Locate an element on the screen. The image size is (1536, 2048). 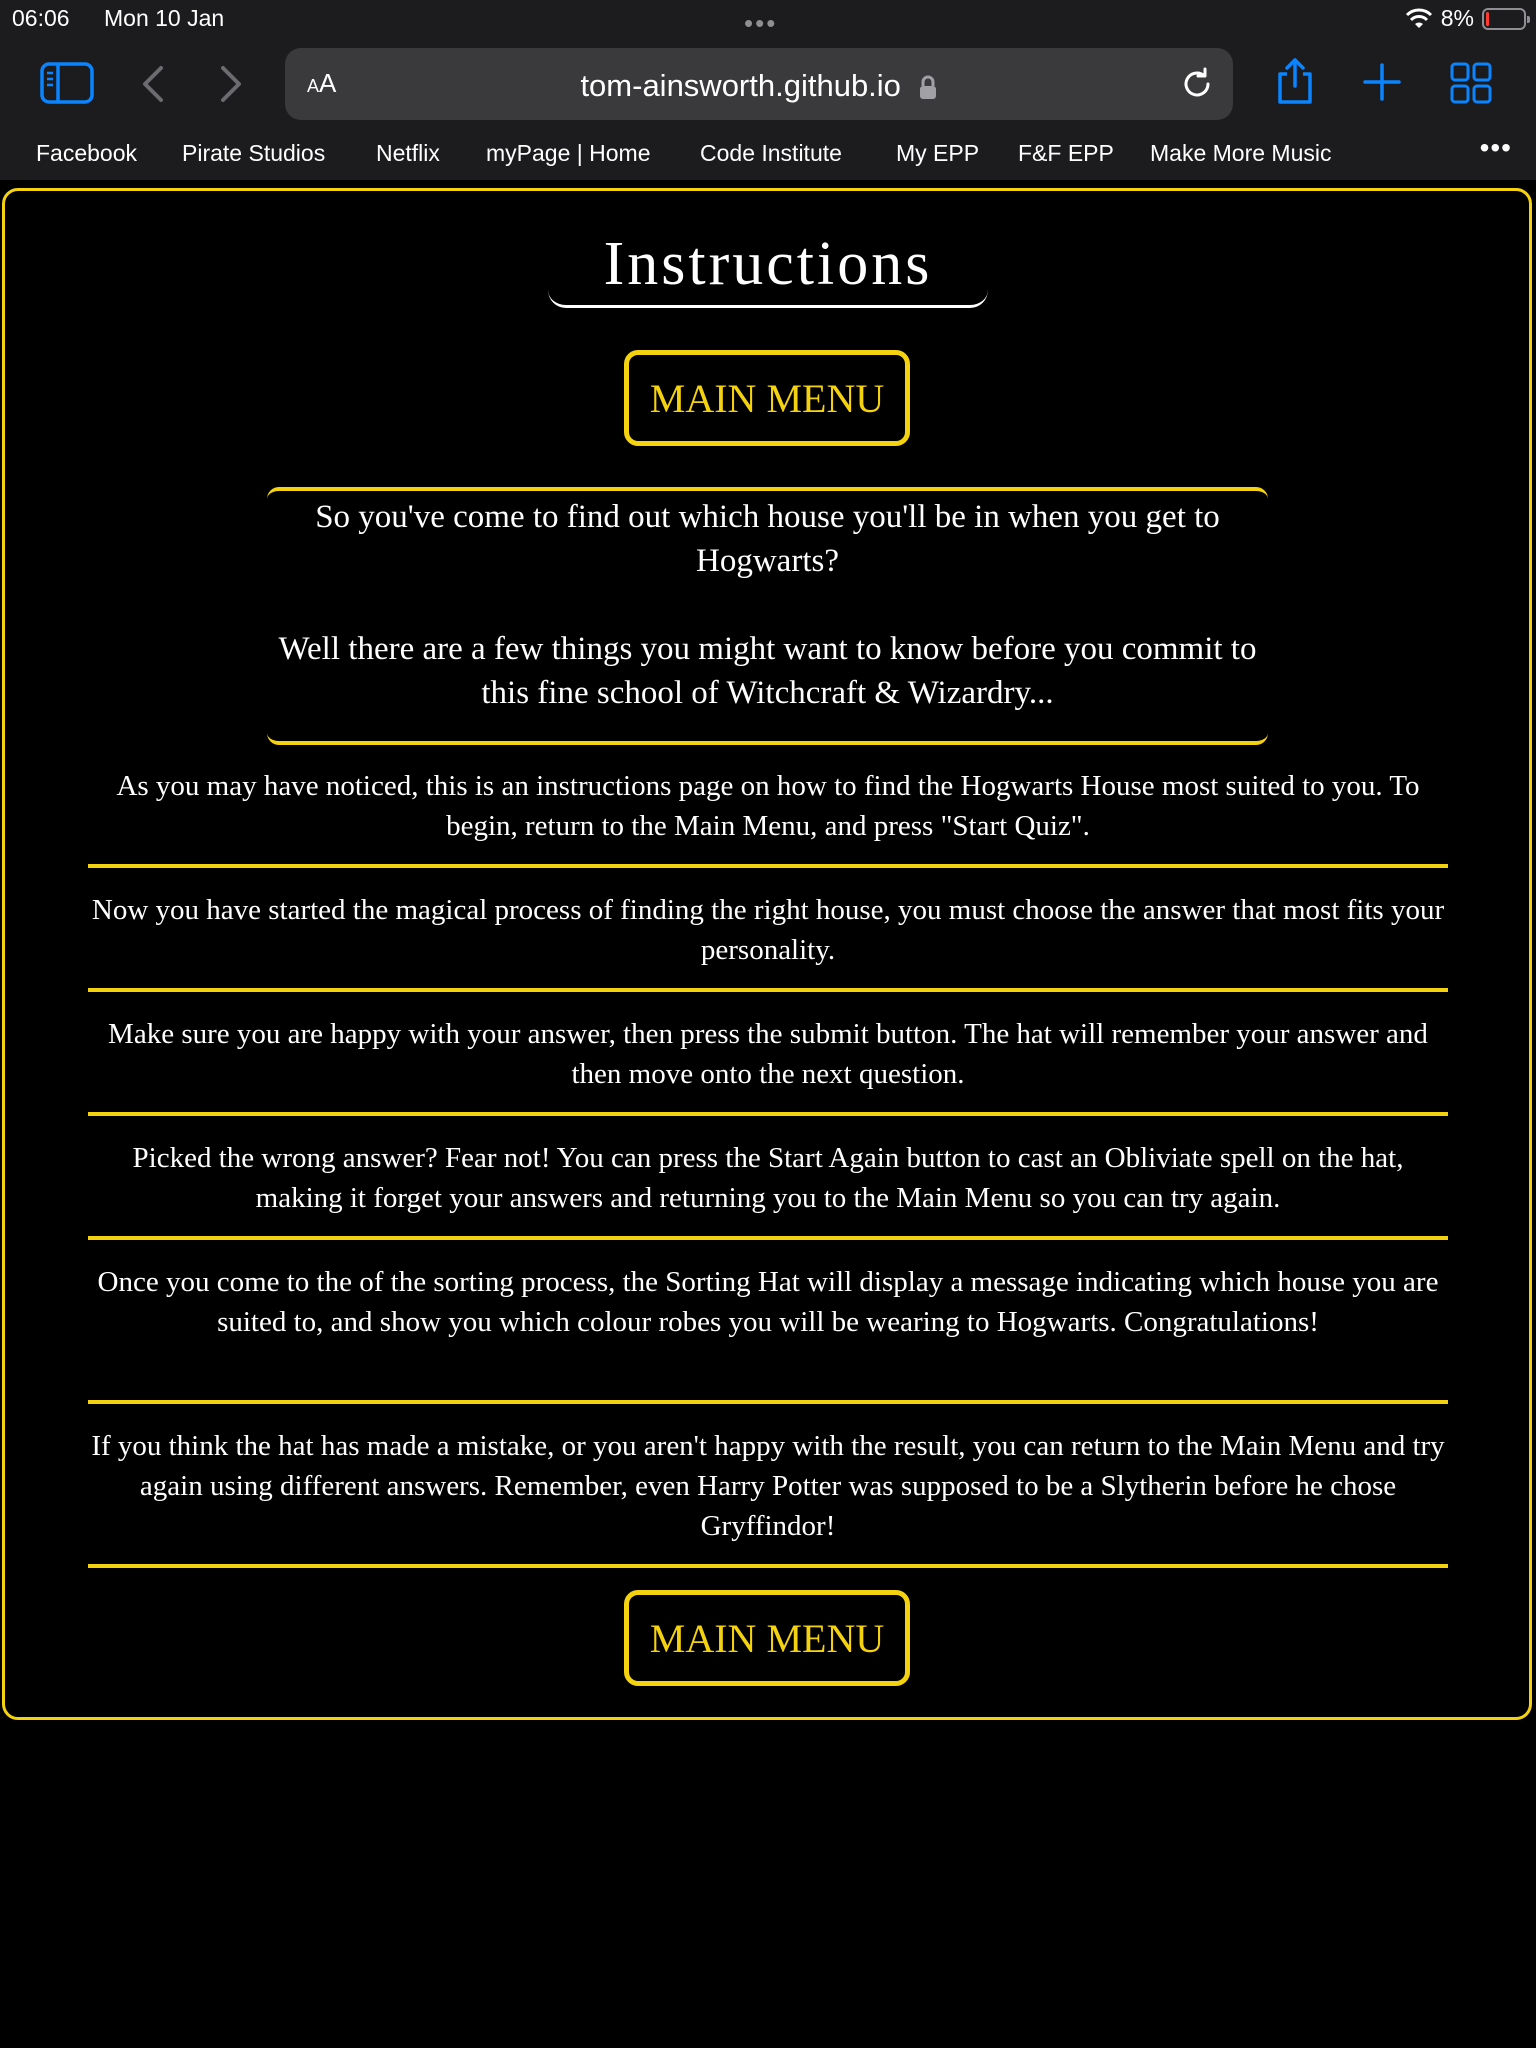
page-title-box: Instructions is located at coordinates (768, 266).